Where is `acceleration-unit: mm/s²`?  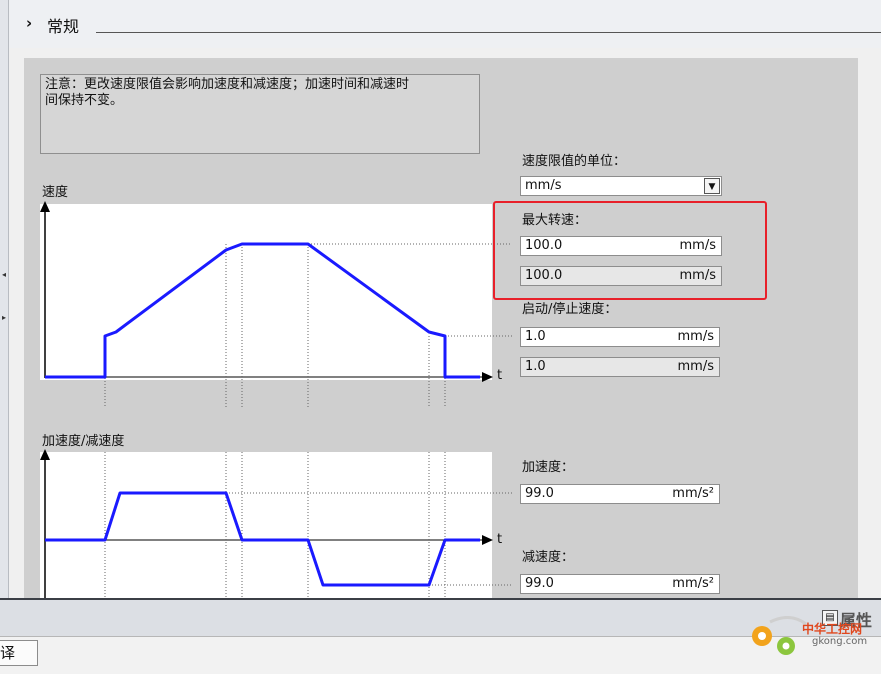
acceleration-unit: mm/s² is located at coordinates (693, 493).